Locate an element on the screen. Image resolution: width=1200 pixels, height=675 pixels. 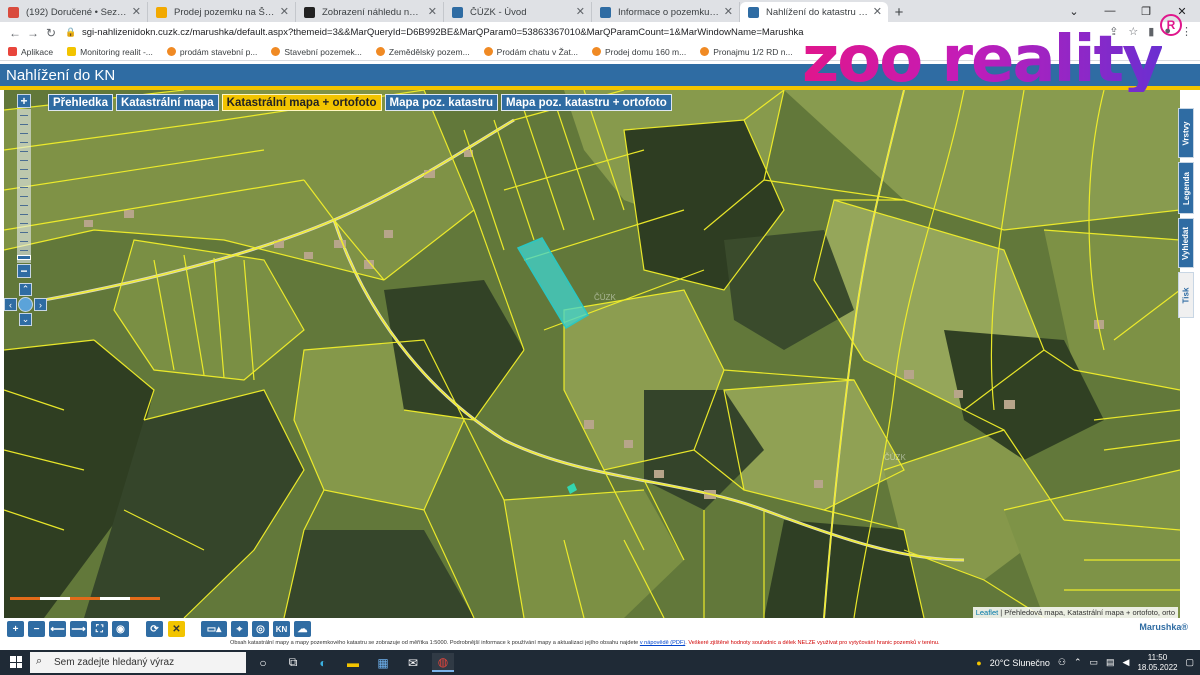
pan-left-icon: ‹ is located at coordinates (10, 304).